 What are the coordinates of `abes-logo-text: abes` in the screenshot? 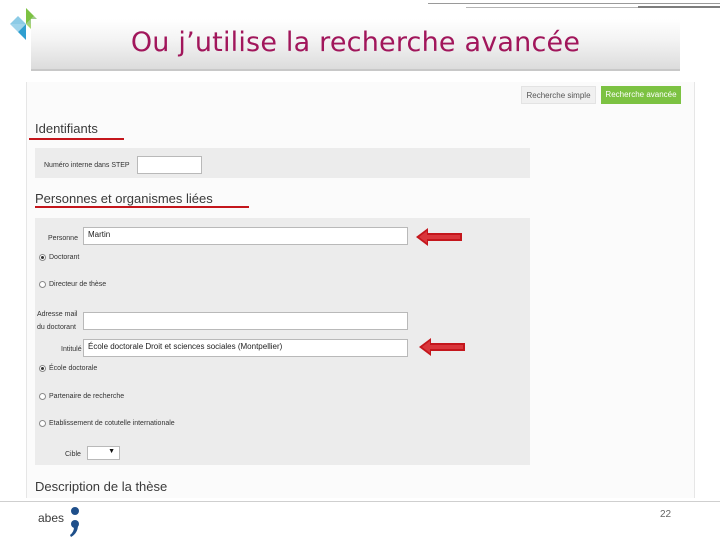 It's located at (51, 518).